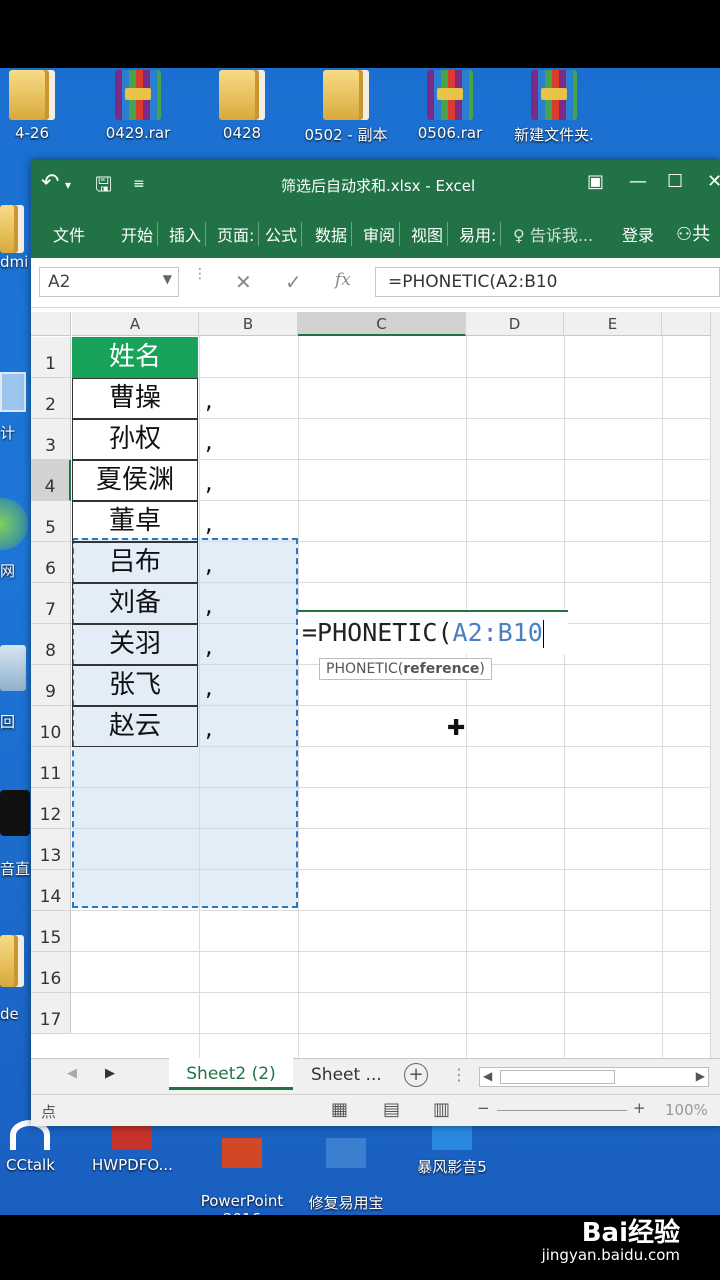  I want to click on zoom-slider, so click(562, 1110).